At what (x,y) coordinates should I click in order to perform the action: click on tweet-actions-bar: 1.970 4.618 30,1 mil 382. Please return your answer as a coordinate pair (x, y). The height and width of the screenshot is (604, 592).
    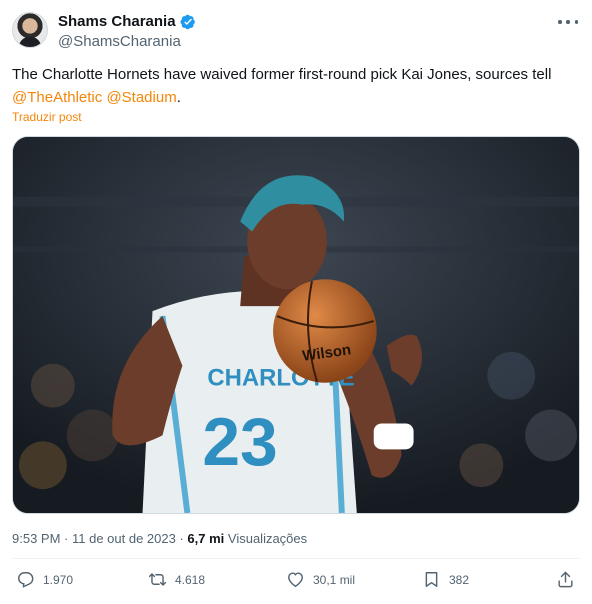
    Looking at the image, I should click on (296, 583).